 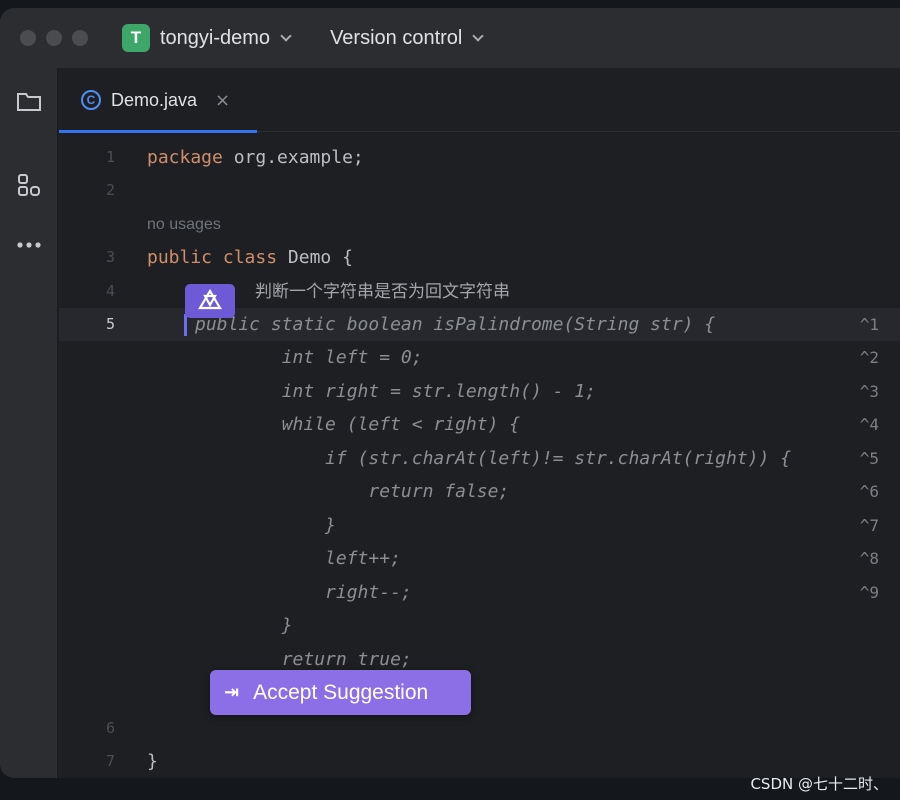 I want to click on line-shortcut-hint: ^3, so click(x=869, y=391).